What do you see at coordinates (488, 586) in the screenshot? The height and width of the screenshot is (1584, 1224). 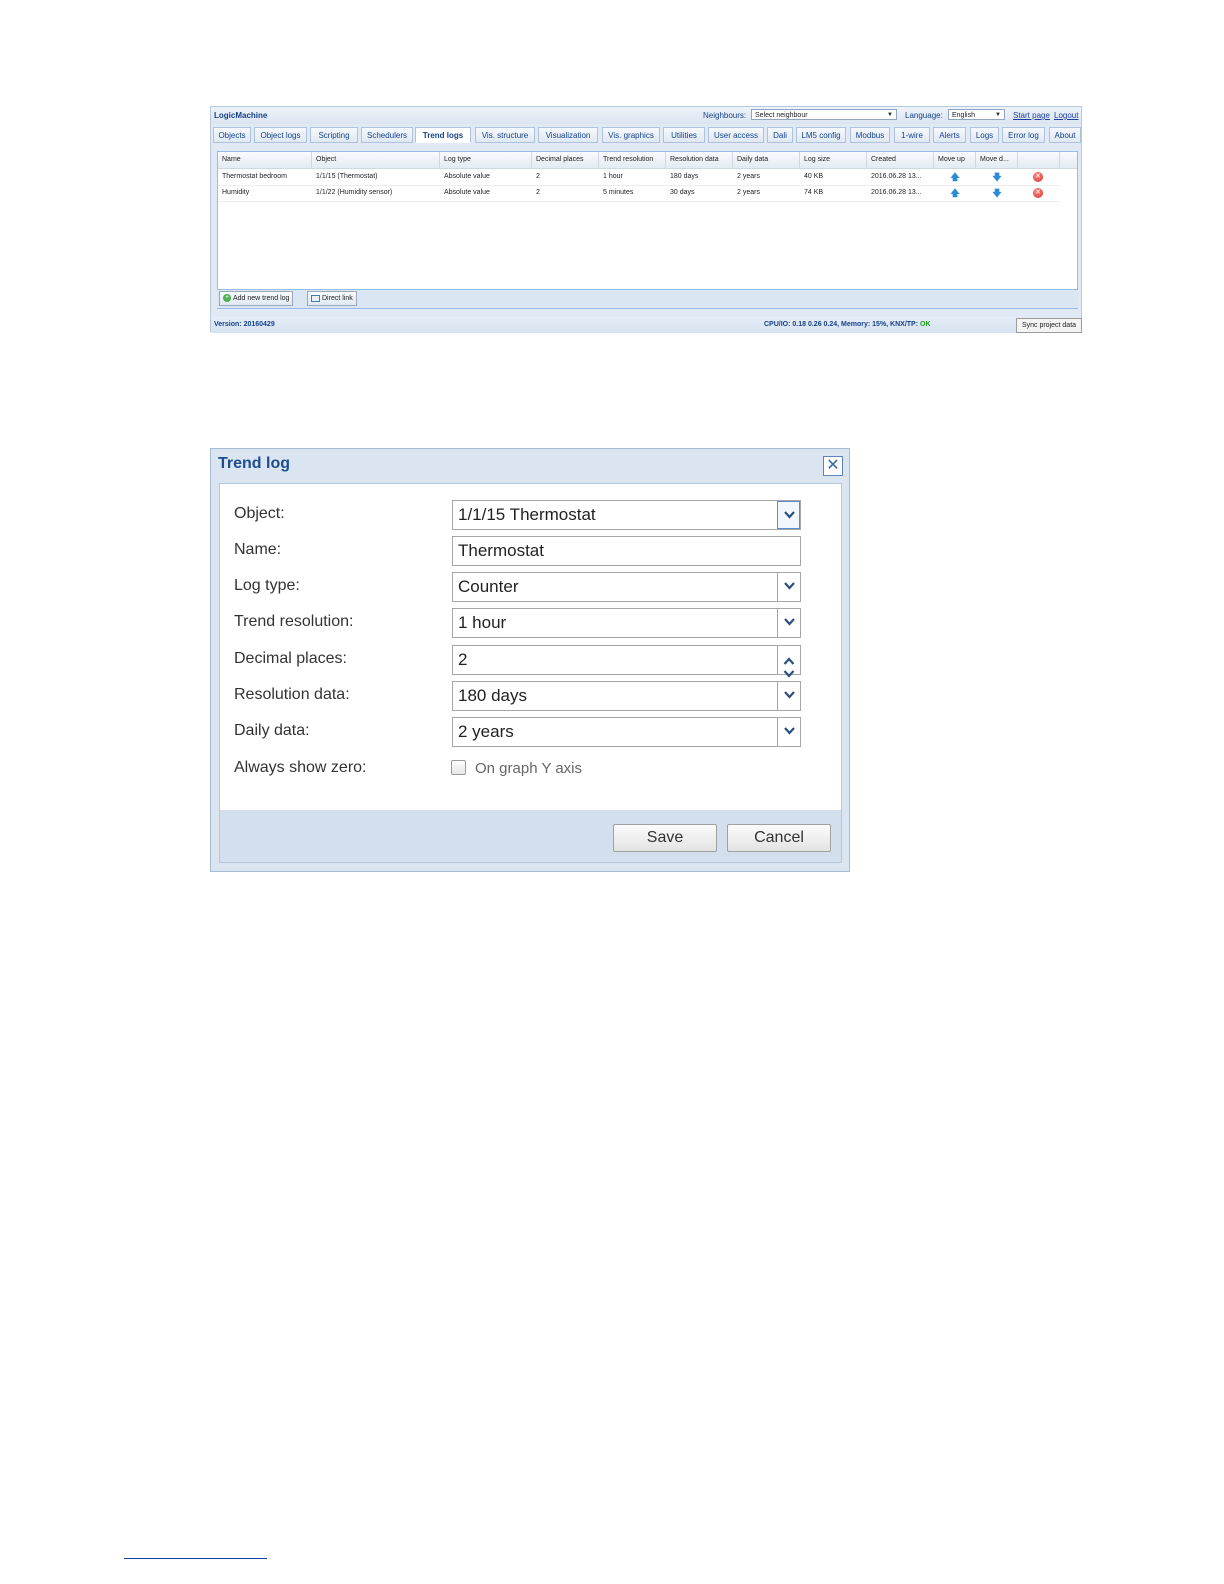 I see `log-type-value: Counter` at bounding box center [488, 586].